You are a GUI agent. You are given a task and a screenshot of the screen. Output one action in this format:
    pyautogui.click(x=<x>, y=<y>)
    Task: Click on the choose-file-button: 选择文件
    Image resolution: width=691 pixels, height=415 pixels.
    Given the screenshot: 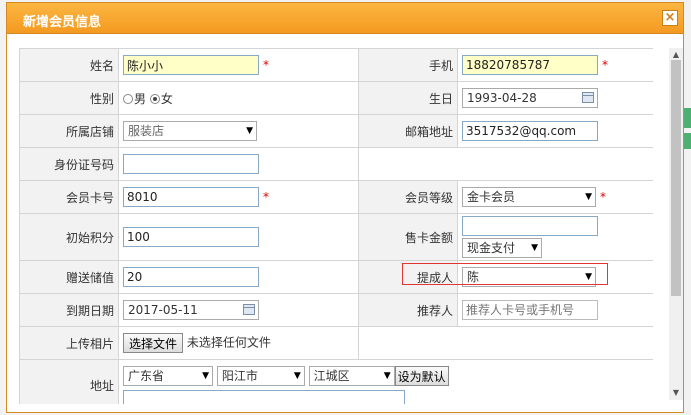 What is the action you would take?
    pyautogui.click(x=153, y=343)
    